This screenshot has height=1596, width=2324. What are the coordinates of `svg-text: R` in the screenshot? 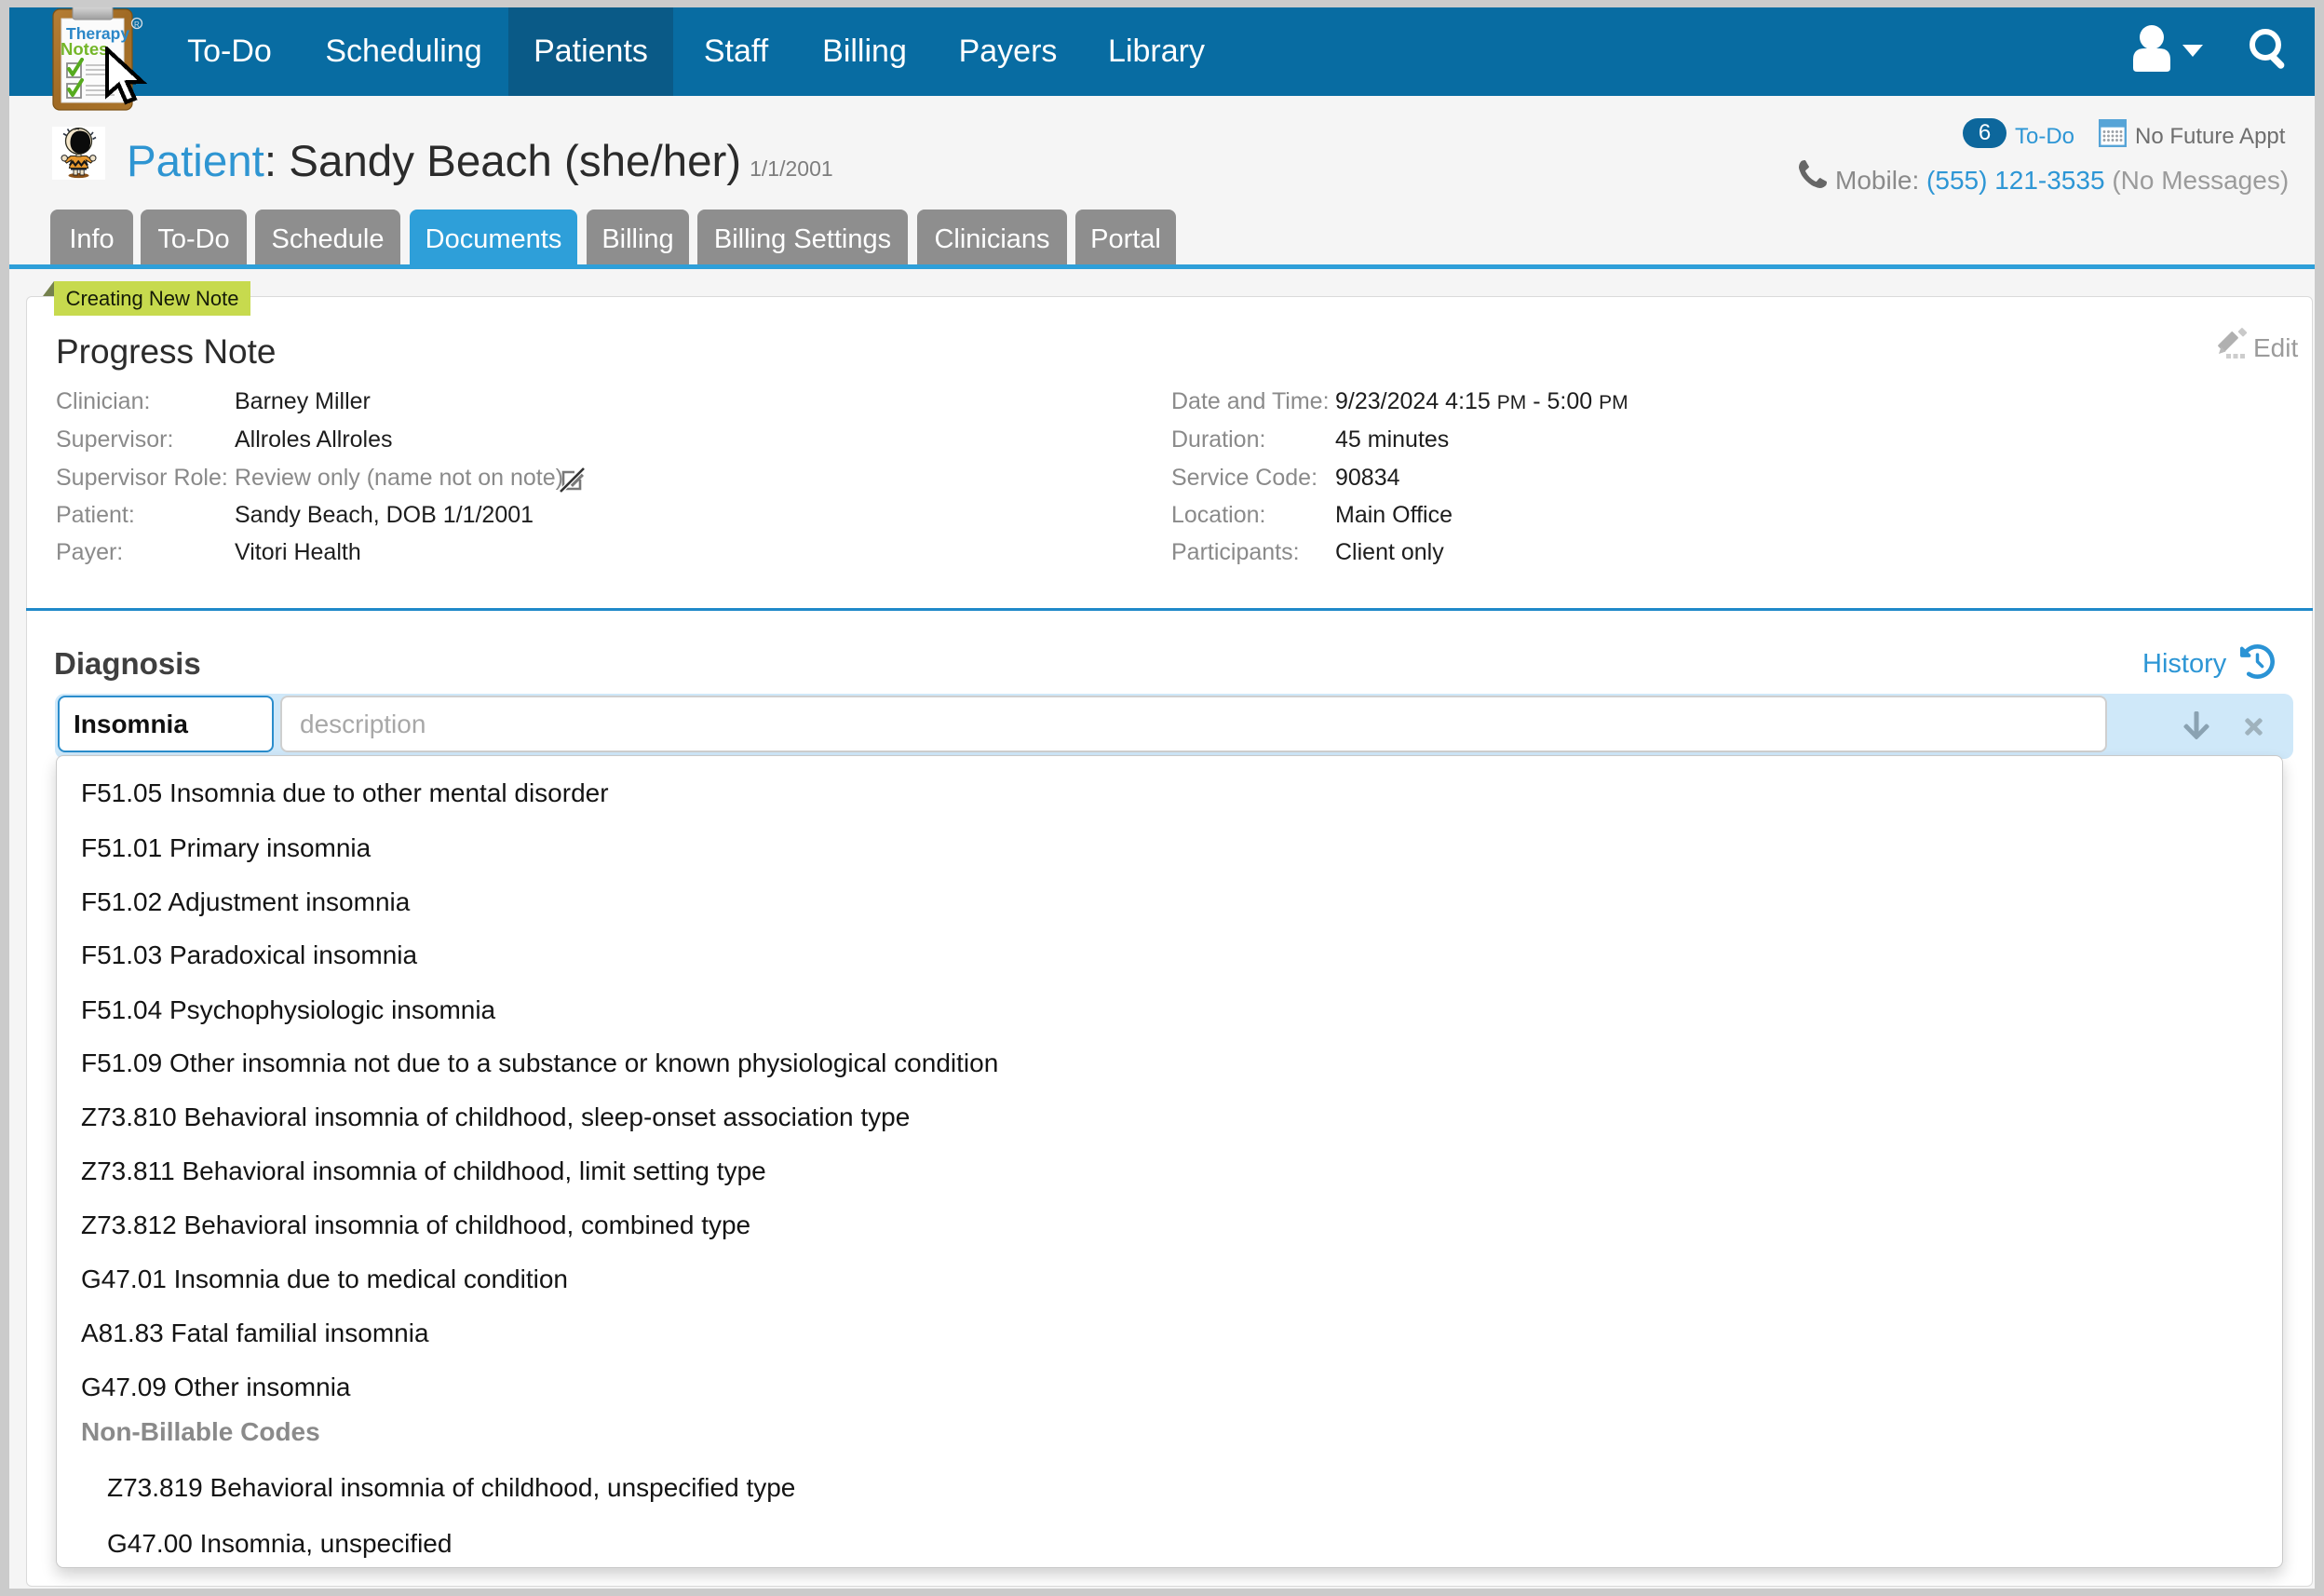 It's located at (137, 24).